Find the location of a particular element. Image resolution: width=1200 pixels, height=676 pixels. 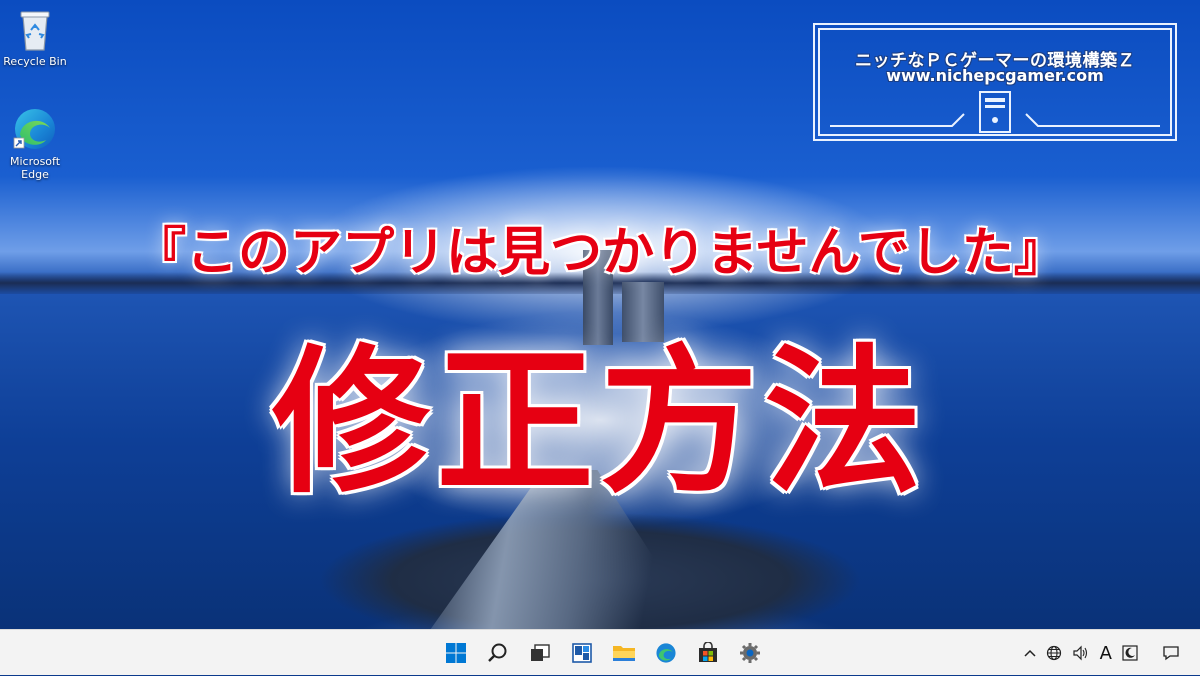

file-explorer-icon is located at coordinates (624, 653).